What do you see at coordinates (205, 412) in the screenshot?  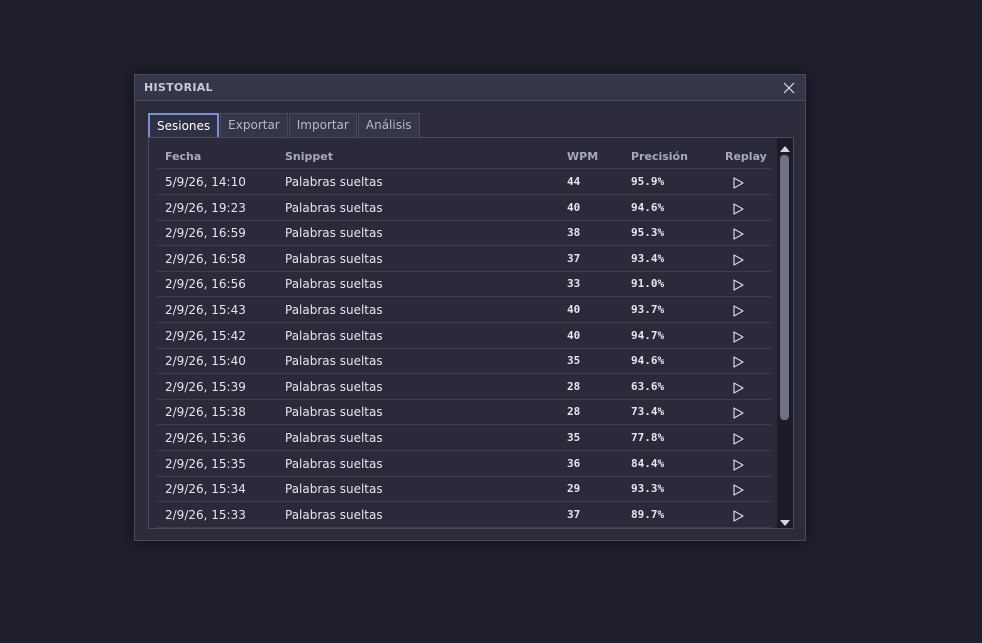 I see `cell-fecha: 2/9/26, 15:38` at bounding box center [205, 412].